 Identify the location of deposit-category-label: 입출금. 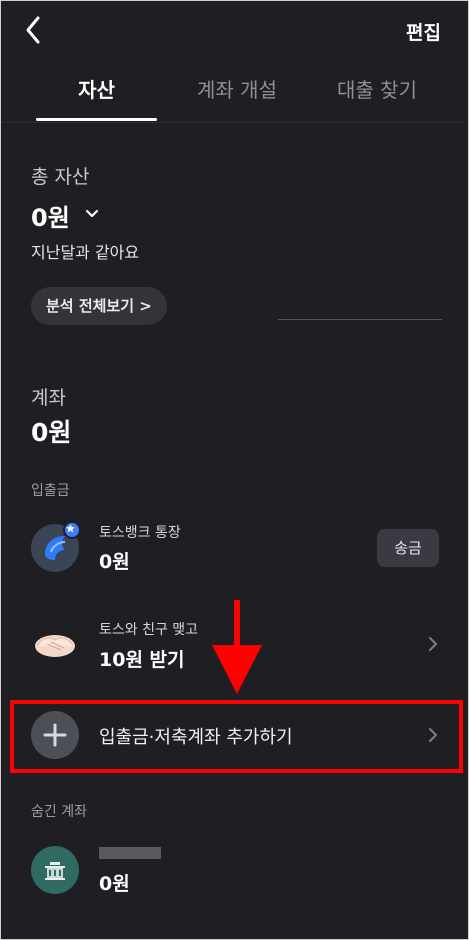
(50, 491).